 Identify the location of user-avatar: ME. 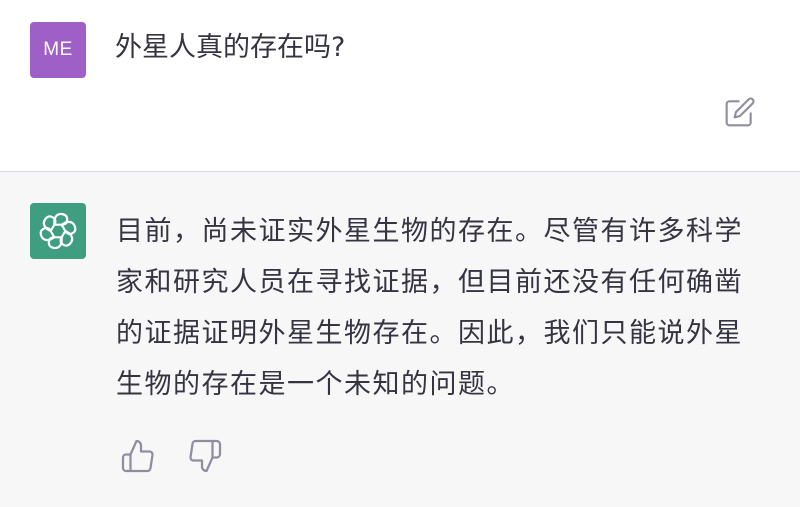
(58, 50).